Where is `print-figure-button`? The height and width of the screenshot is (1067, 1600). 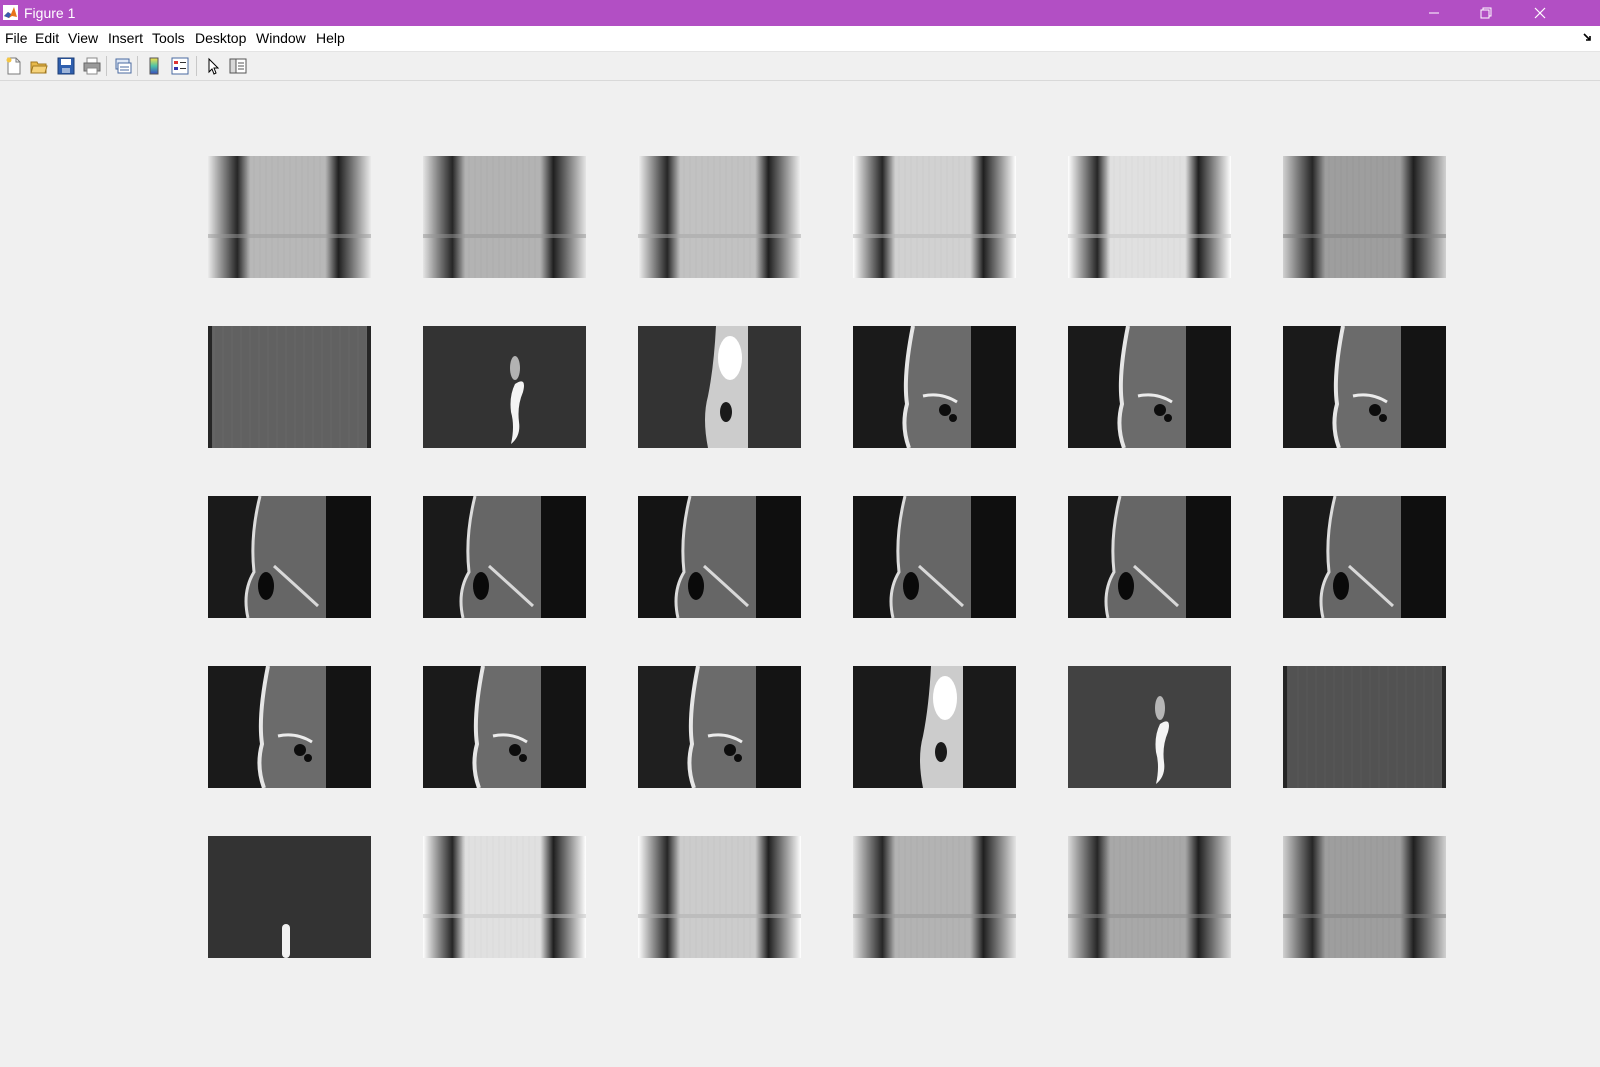
print-figure-button is located at coordinates (92, 66).